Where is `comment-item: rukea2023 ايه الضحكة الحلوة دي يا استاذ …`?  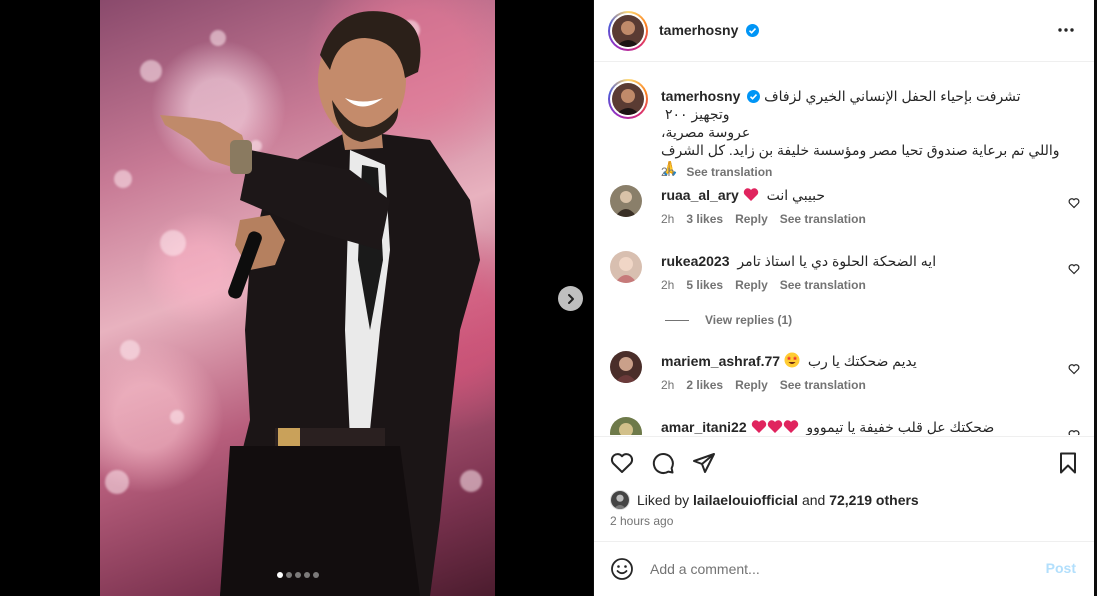
comment-item: rukea2023 ايه الضحكة الحلوة دي يا استاذ … is located at coordinates (845, 273).